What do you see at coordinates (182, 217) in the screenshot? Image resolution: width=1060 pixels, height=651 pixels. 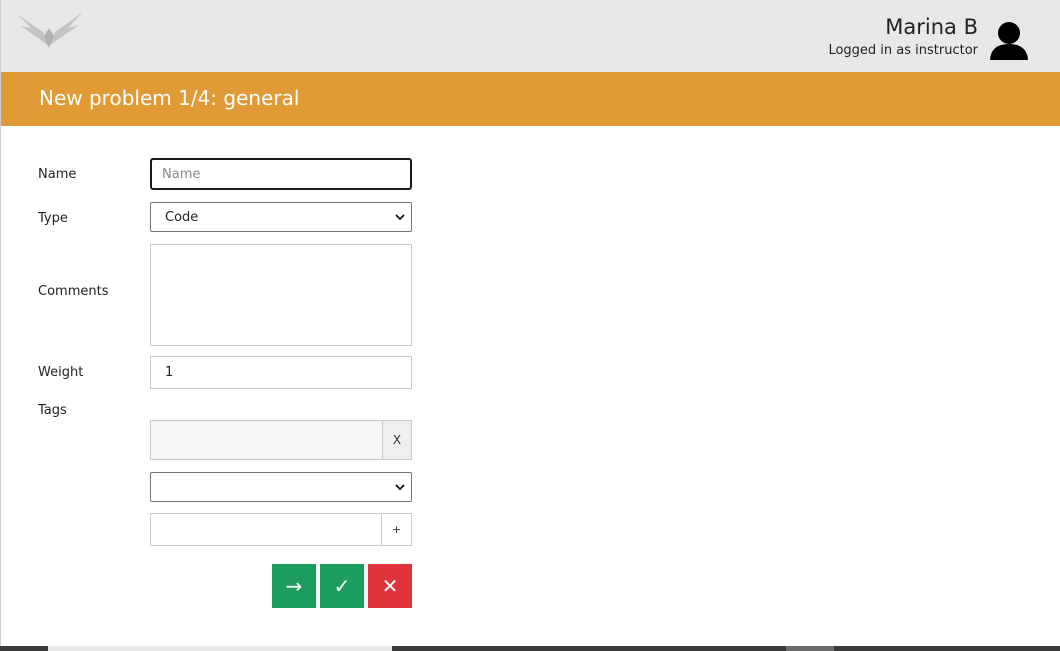 I see `type-select-value: Code` at bounding box center [182, 217].